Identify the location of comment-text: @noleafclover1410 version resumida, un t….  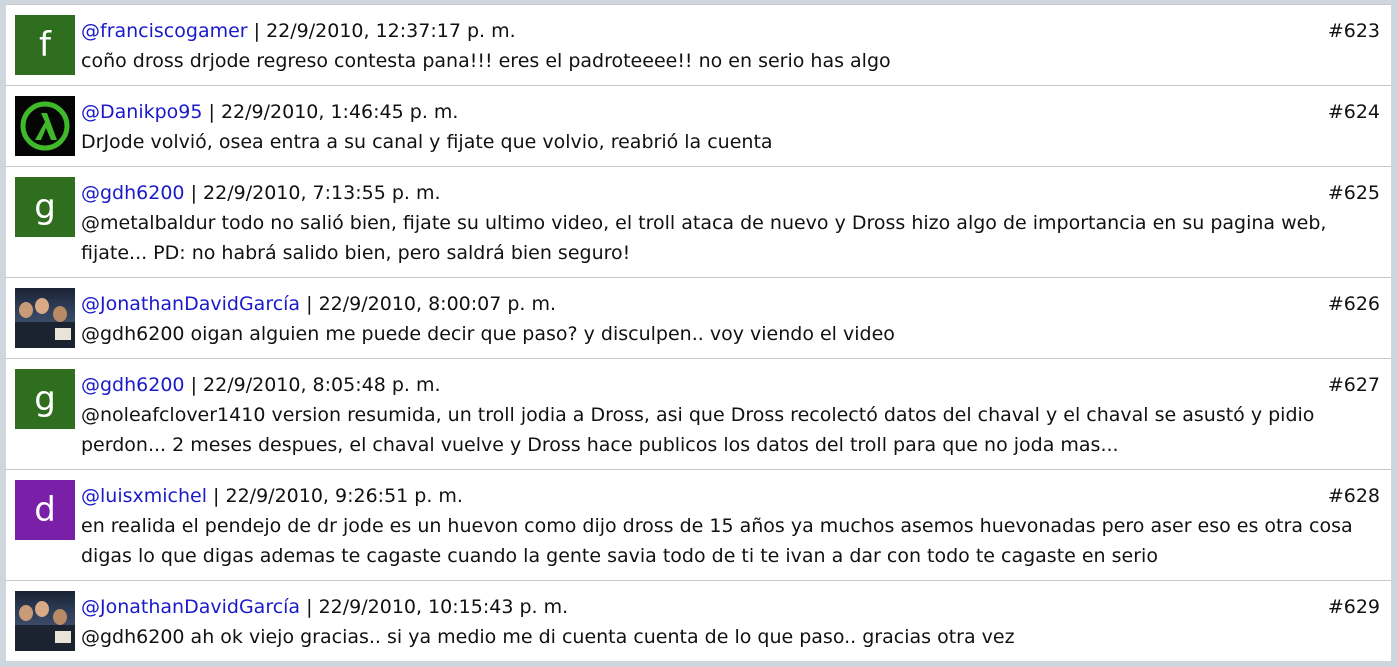
(698, 430).